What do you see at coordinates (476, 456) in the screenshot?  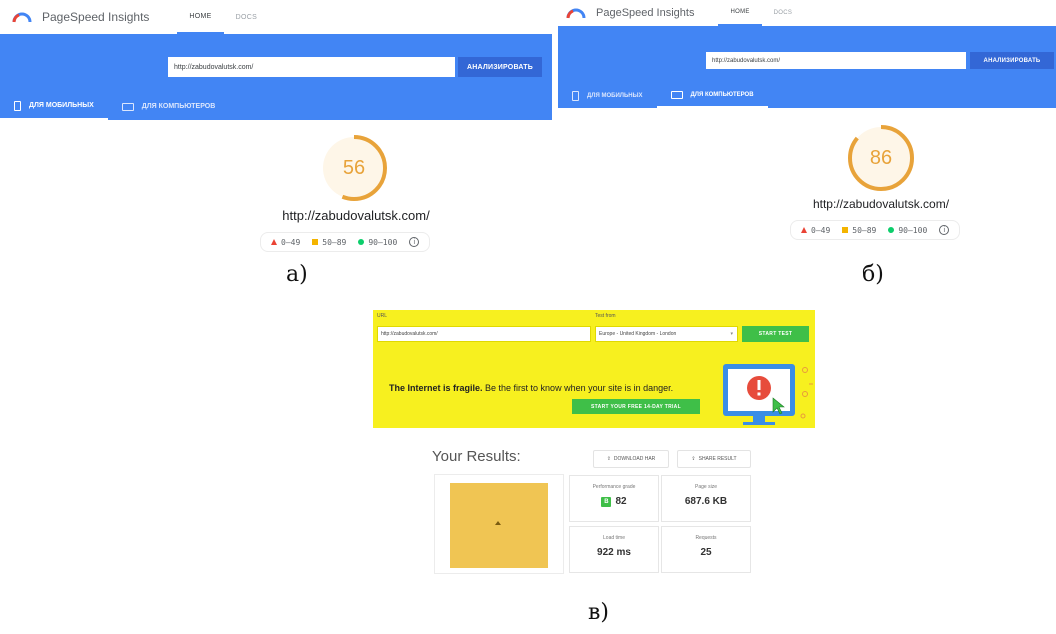 I see `results-title: Your Results:` at bounding box center [476, 456].